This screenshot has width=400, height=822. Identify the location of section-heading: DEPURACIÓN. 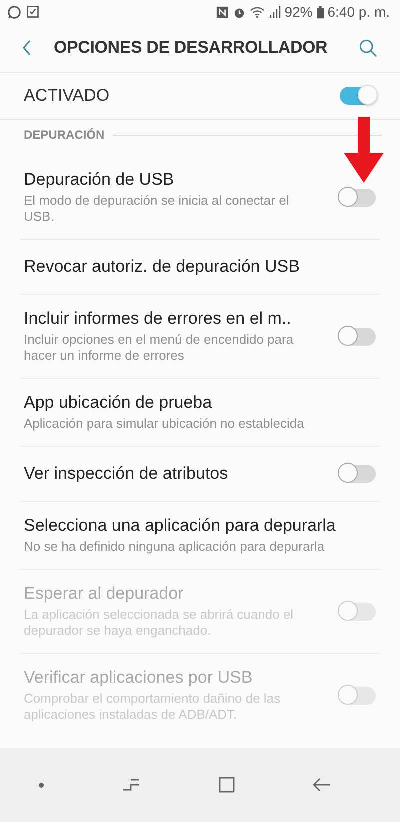
(64, 135).